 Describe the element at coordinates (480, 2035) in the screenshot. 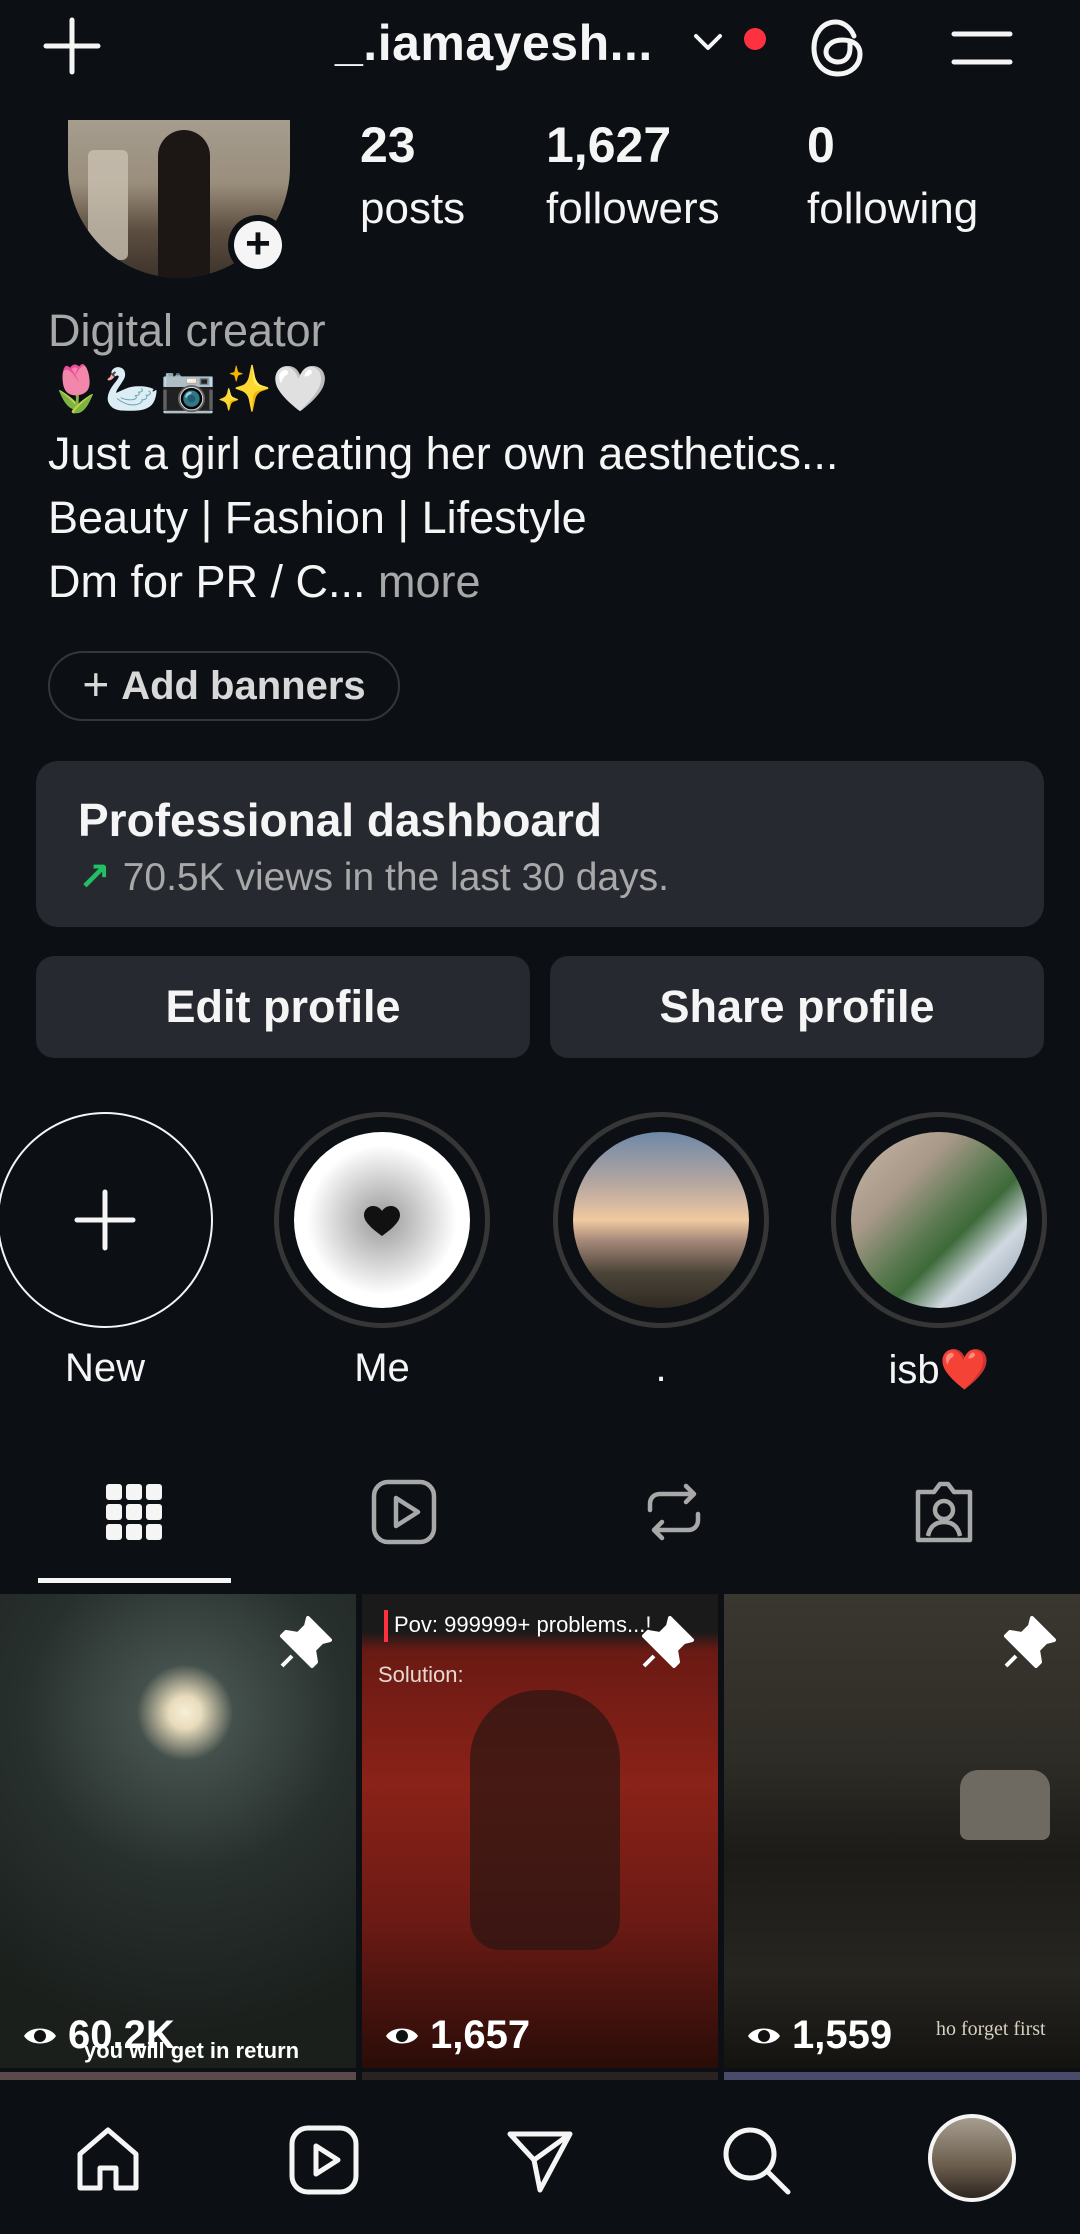

I see `post-views-count: 1,657` at that location.